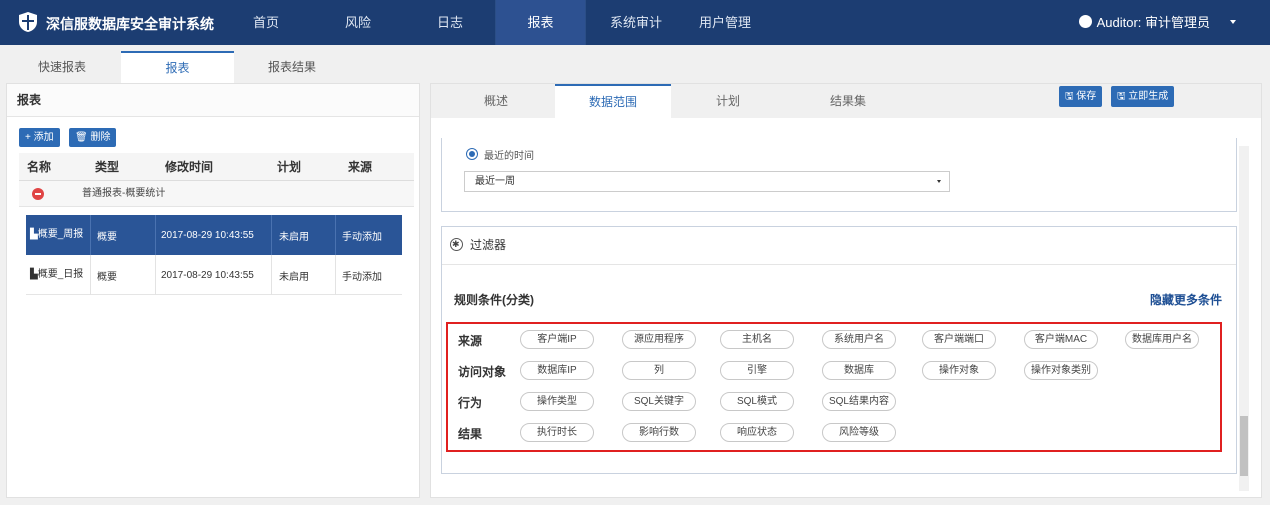 Image resolution: width=1270 pixels, height=505 pixels. I want to click on filter-icon, so click(456, 244).